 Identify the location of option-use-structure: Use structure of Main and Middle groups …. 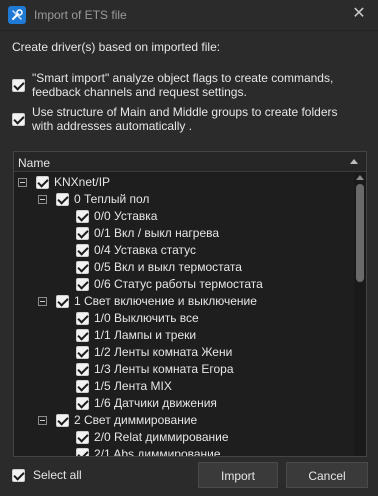
(190, 120).